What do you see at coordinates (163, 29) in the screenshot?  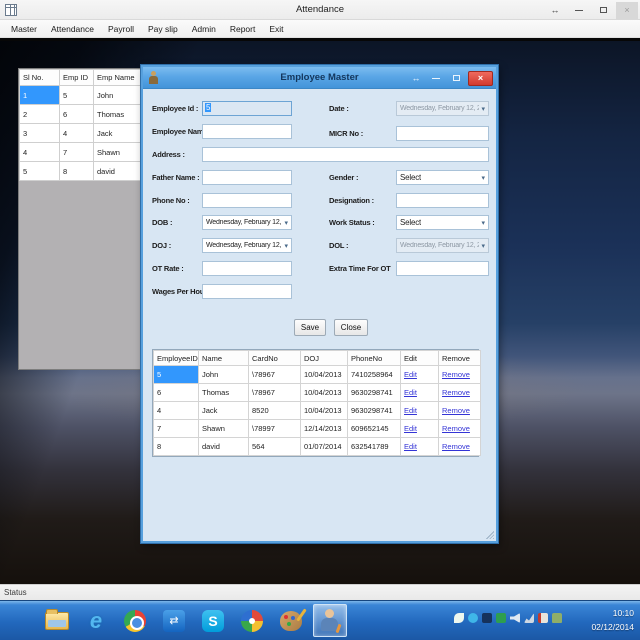 I see `menu-payslip: Pay slip` at bounding box center [163, 29].